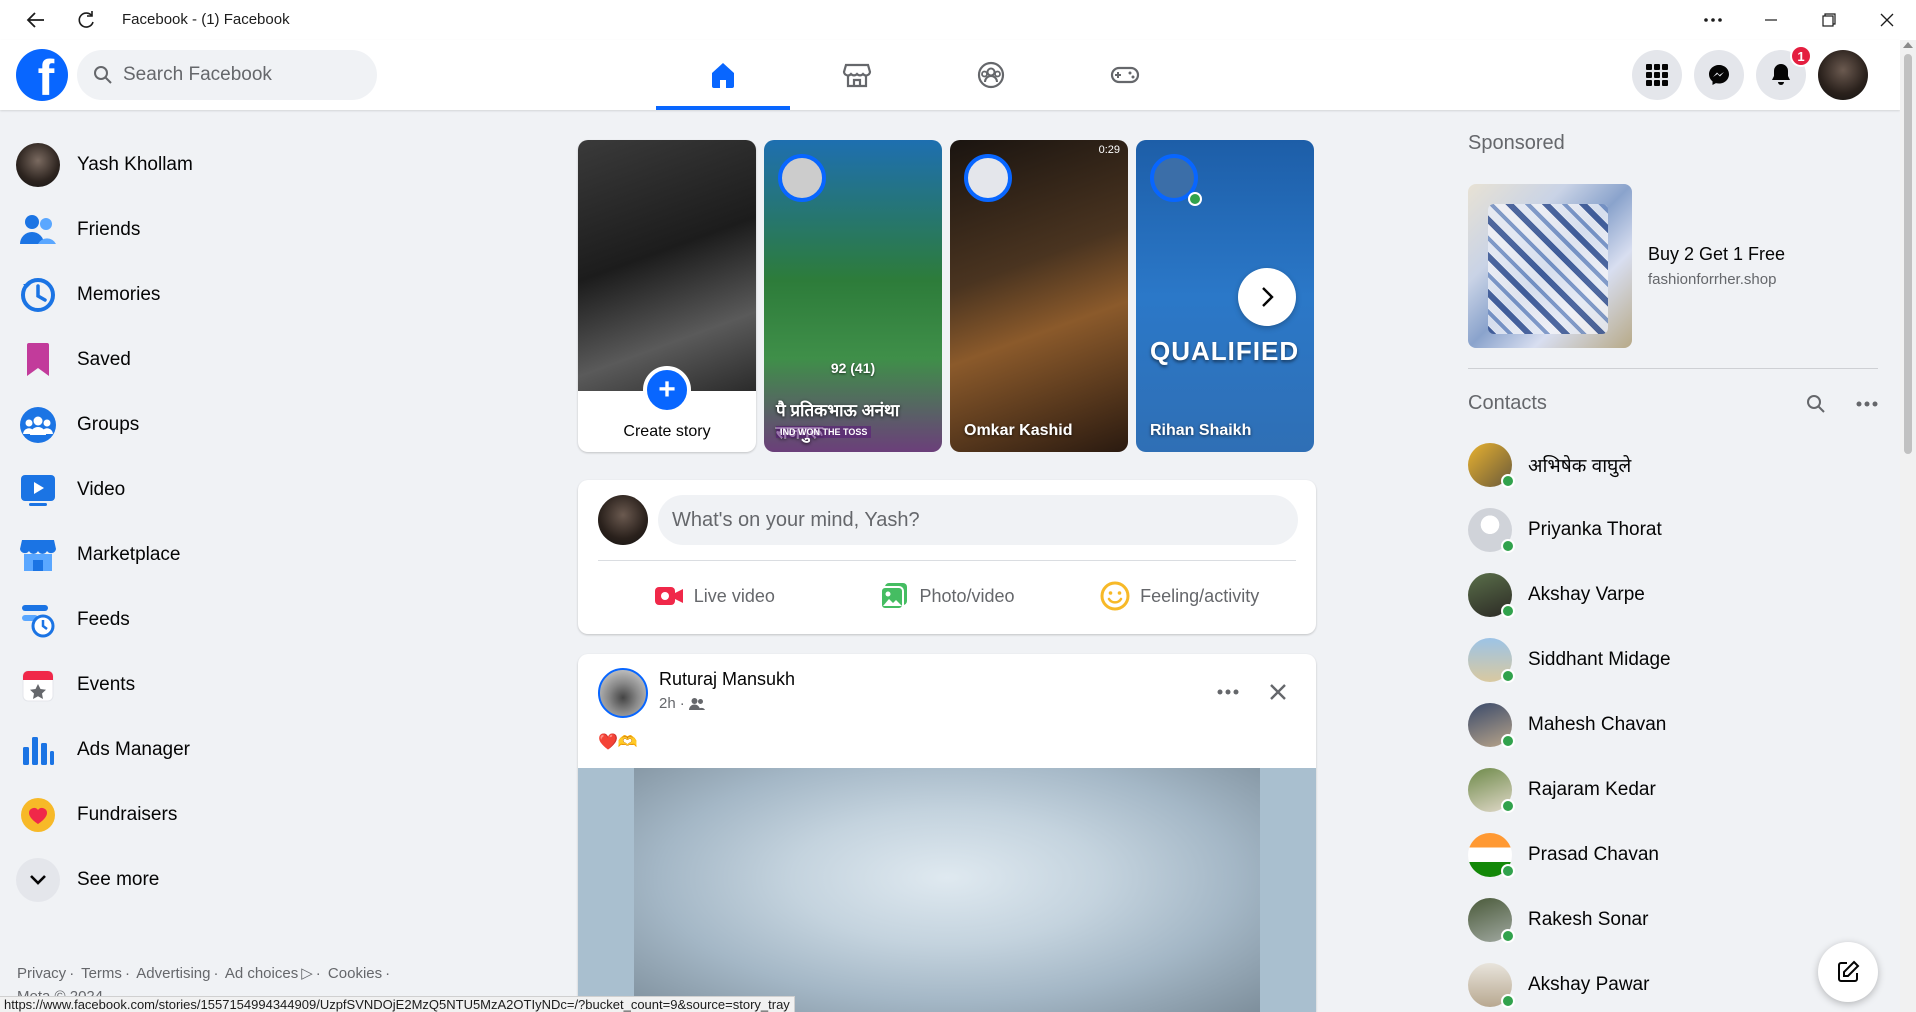 The height and width of the screenshot is (1012, 1916). Describe the element at coordinates (101, 973) in the screenshot. I see `terms-link: Terms` at that location.